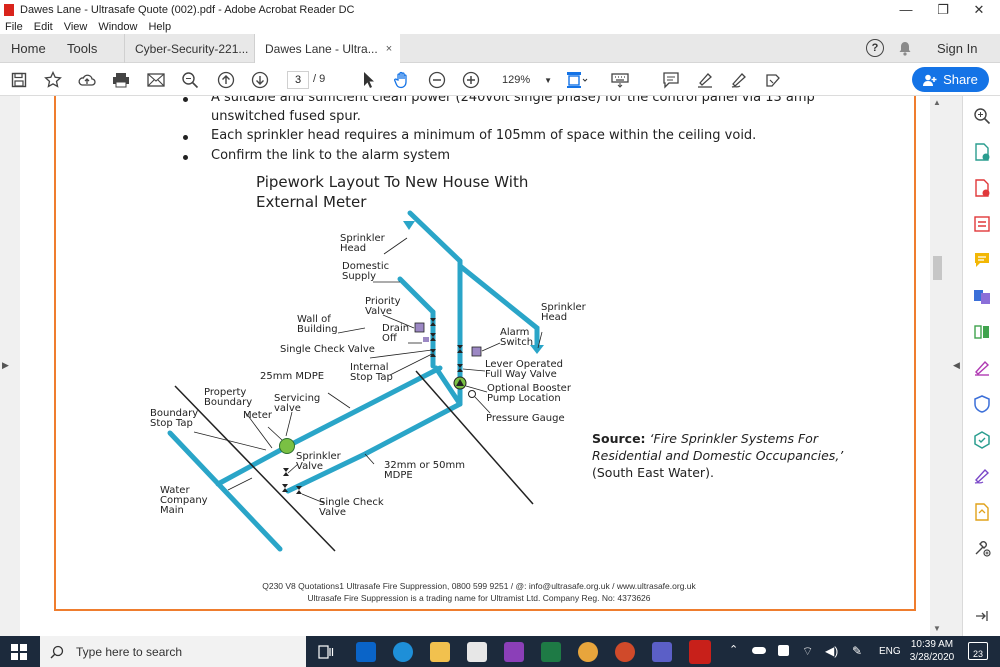 This screenshot has height=667, width=1000. Describe the element at coordinates (943, 9) in the screenshot. I see `maximize-button: ❐` at that location.